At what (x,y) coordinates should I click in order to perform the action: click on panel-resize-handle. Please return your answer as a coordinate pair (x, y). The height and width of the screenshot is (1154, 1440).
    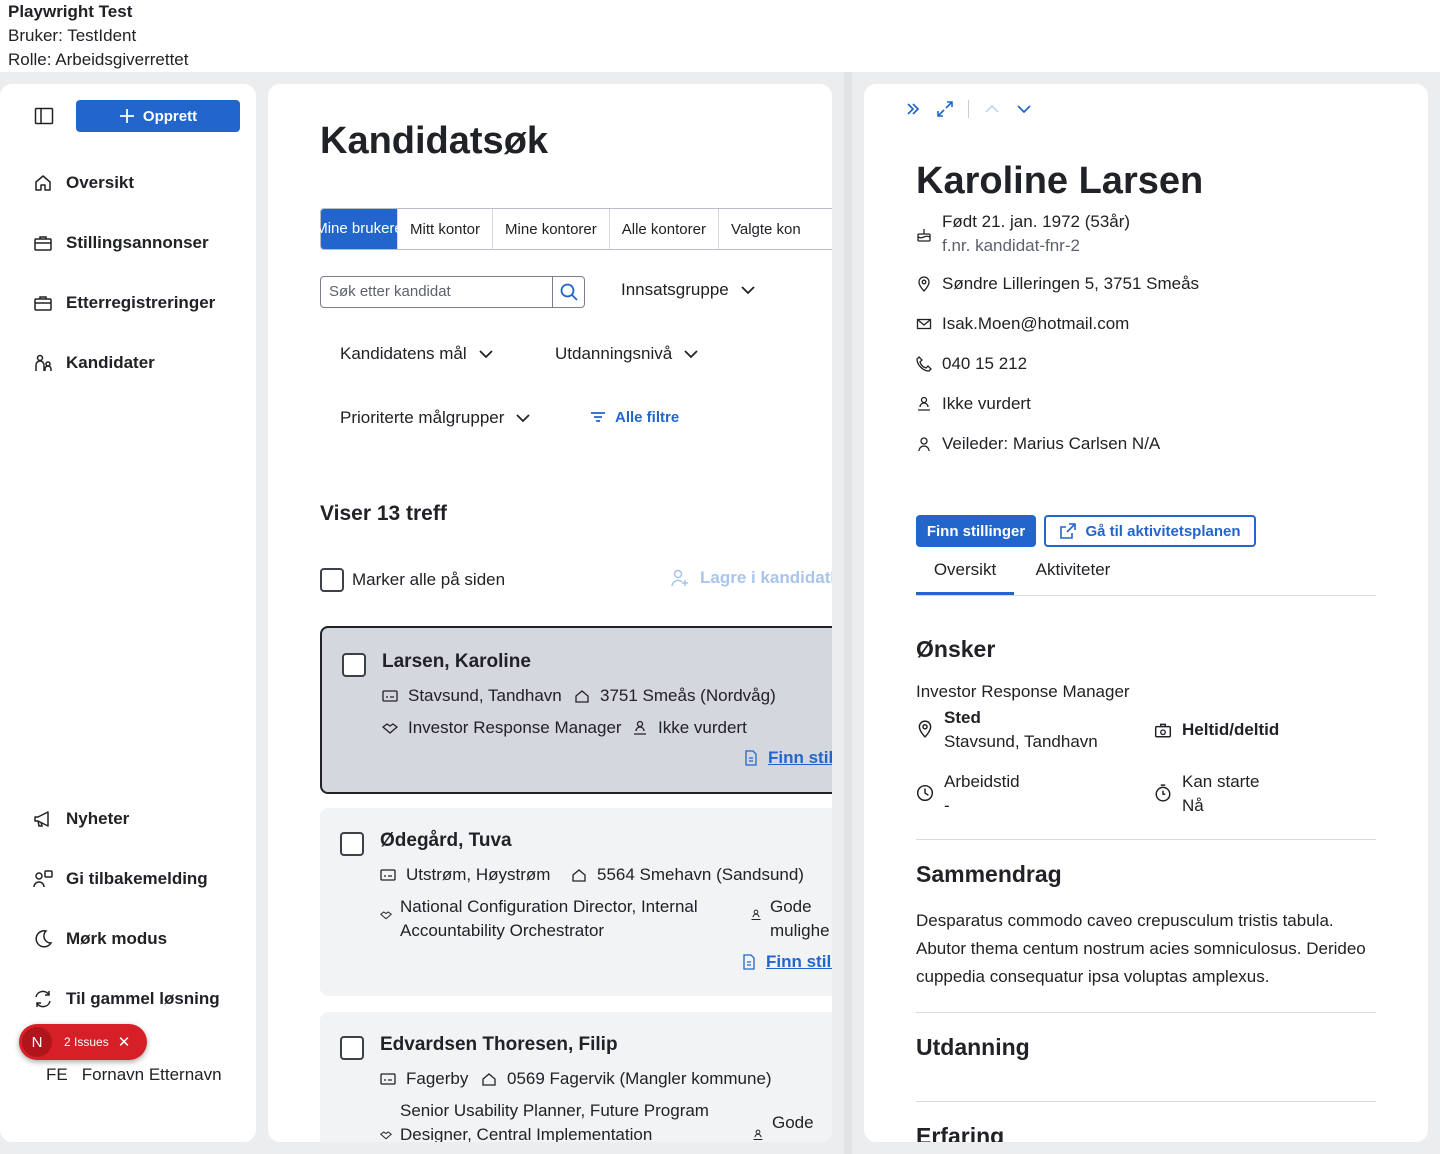
    Looking at the image, I should click on (848, 613).